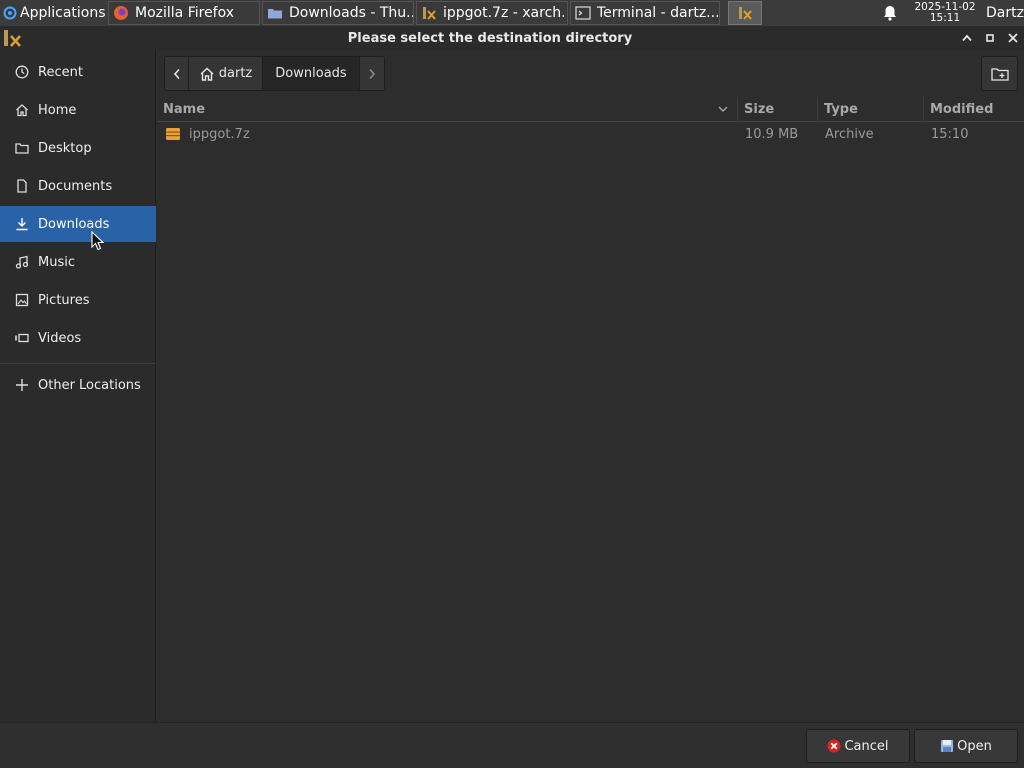 The width and height of the screenshot is (1024, 768). I want to click on sidebar-item-label: Recent, so click(60, 72).